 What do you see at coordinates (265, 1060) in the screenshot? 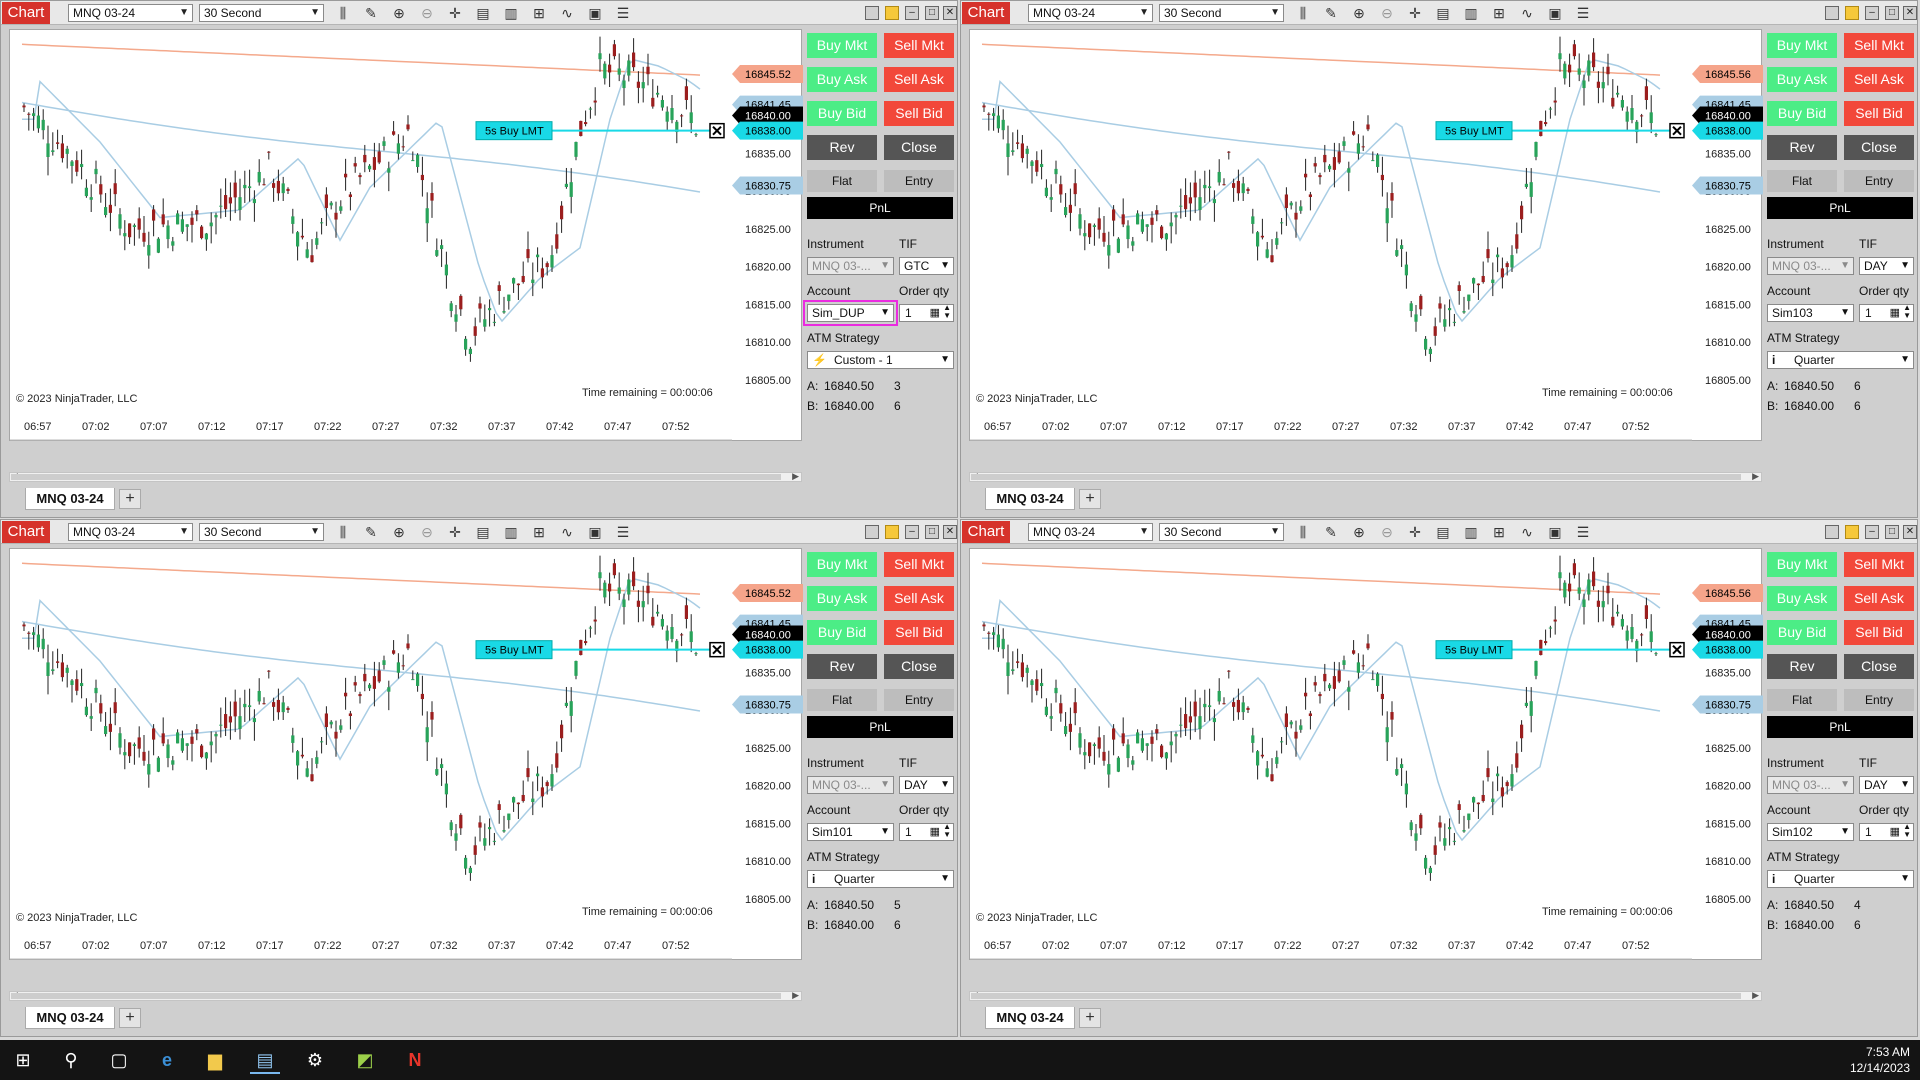
I see `ninjatrader-app-icon: ▤` at bounding box center [265, 1060].